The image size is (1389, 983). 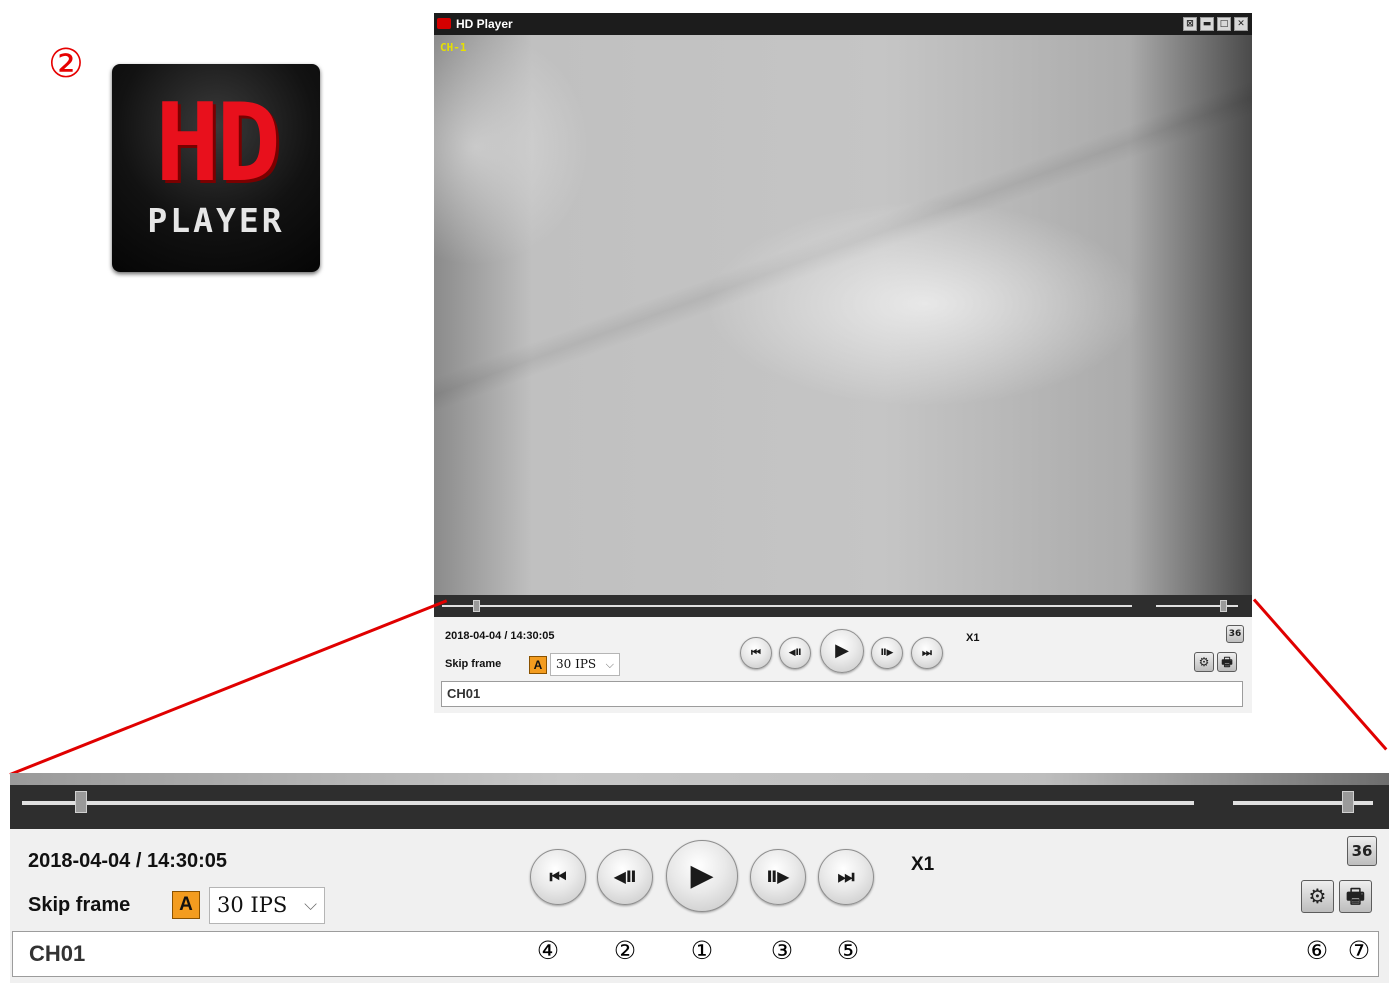 I want to click on maximize-button: □, so click(x=1224, y=24).